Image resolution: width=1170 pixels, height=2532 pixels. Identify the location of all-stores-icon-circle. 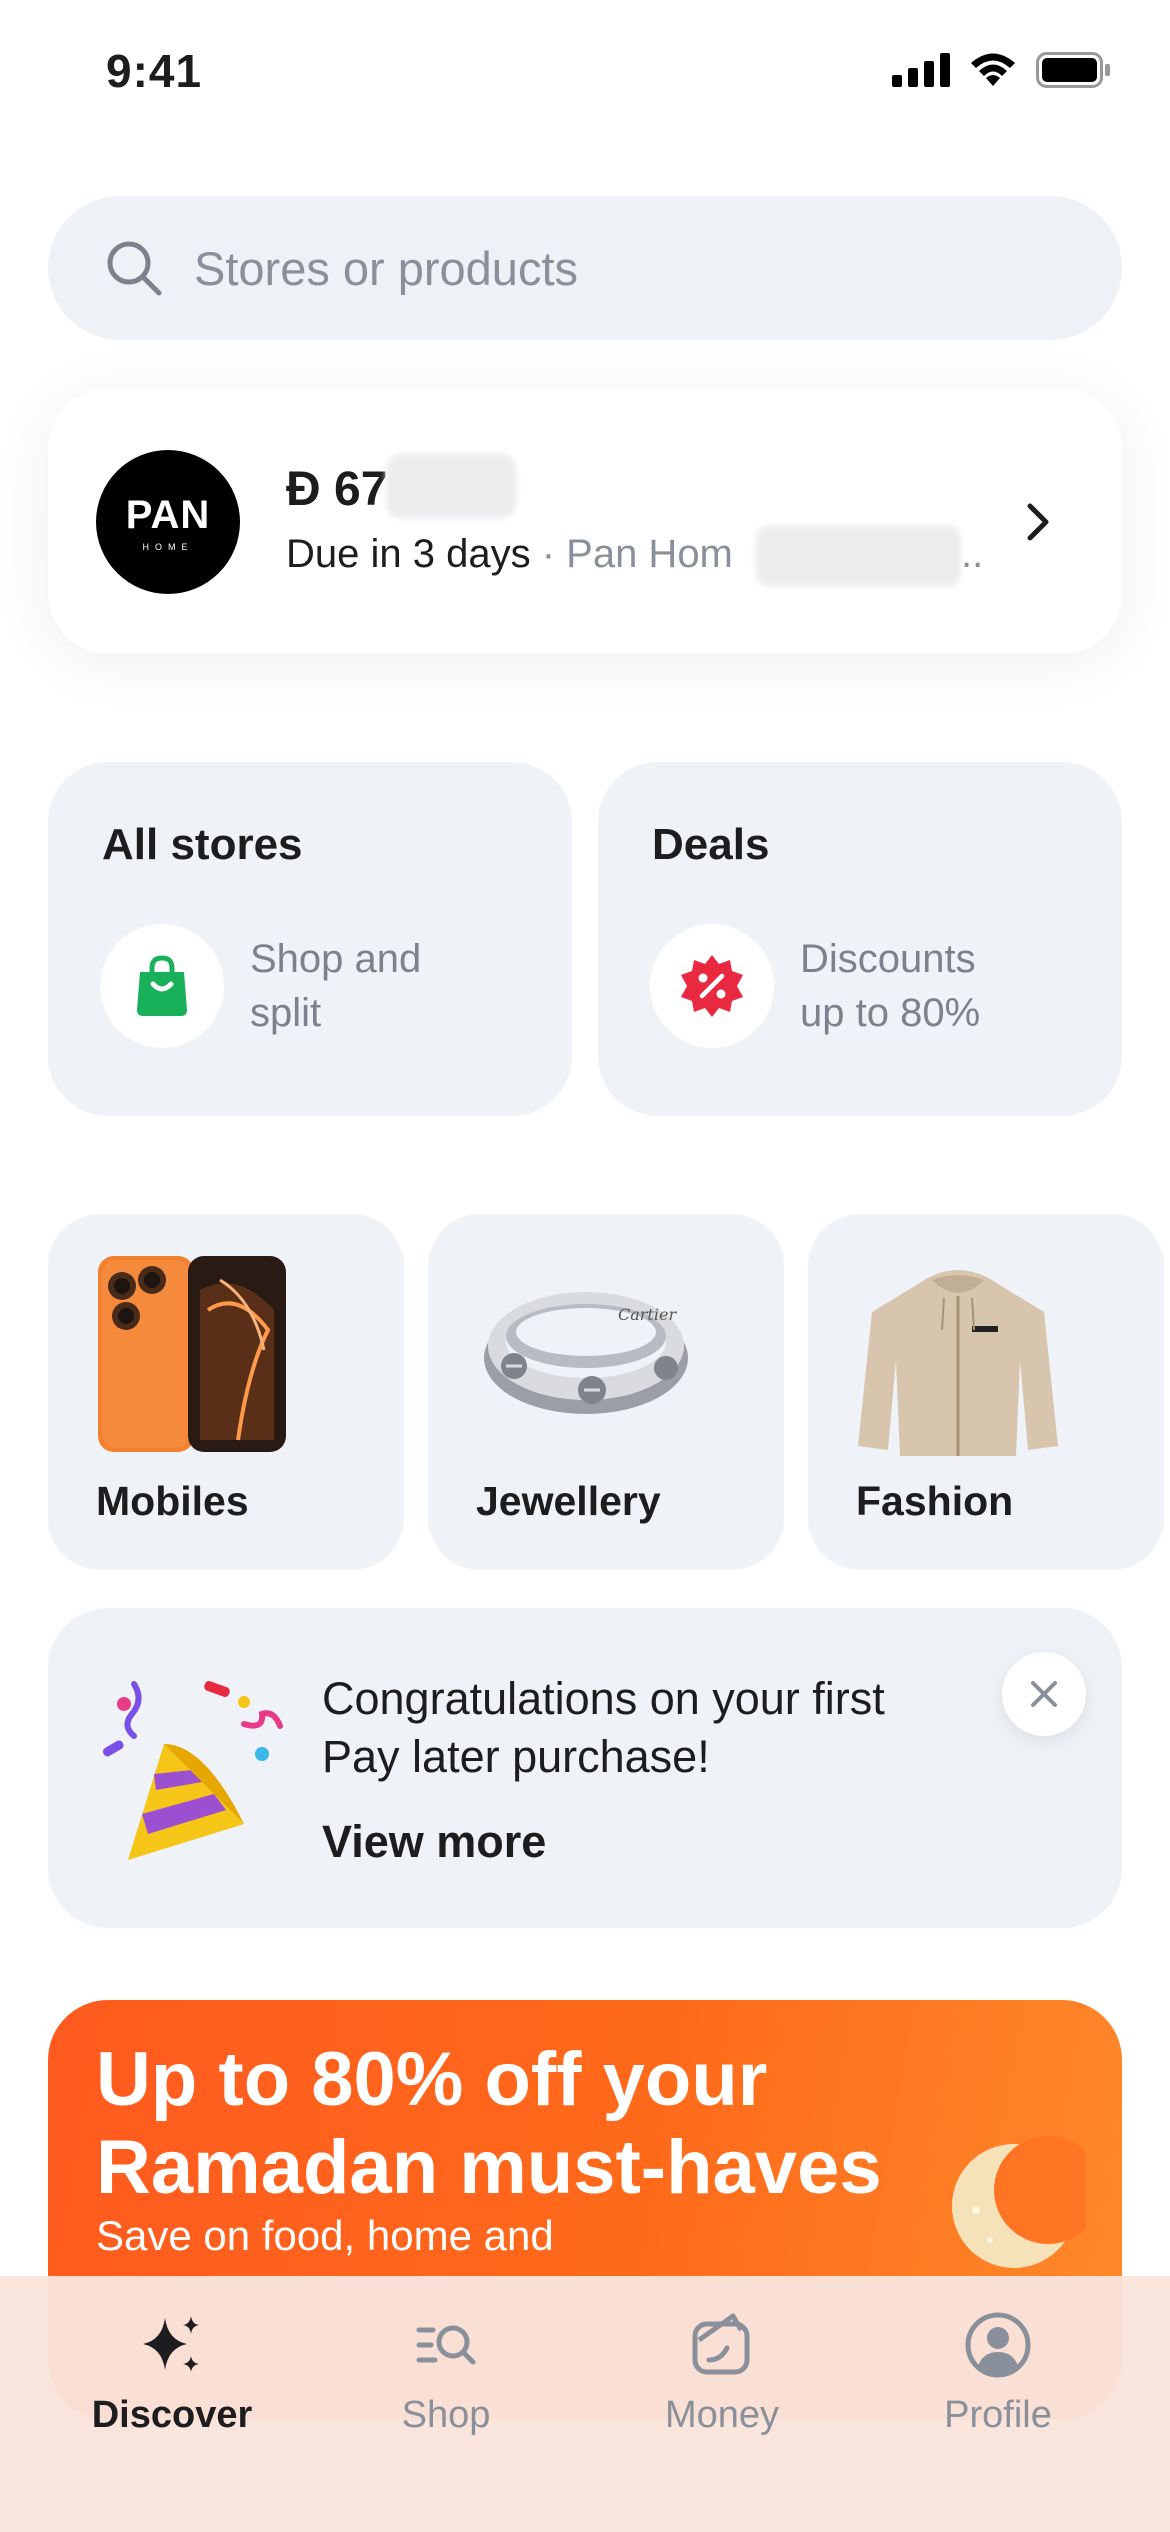
(162, 986).